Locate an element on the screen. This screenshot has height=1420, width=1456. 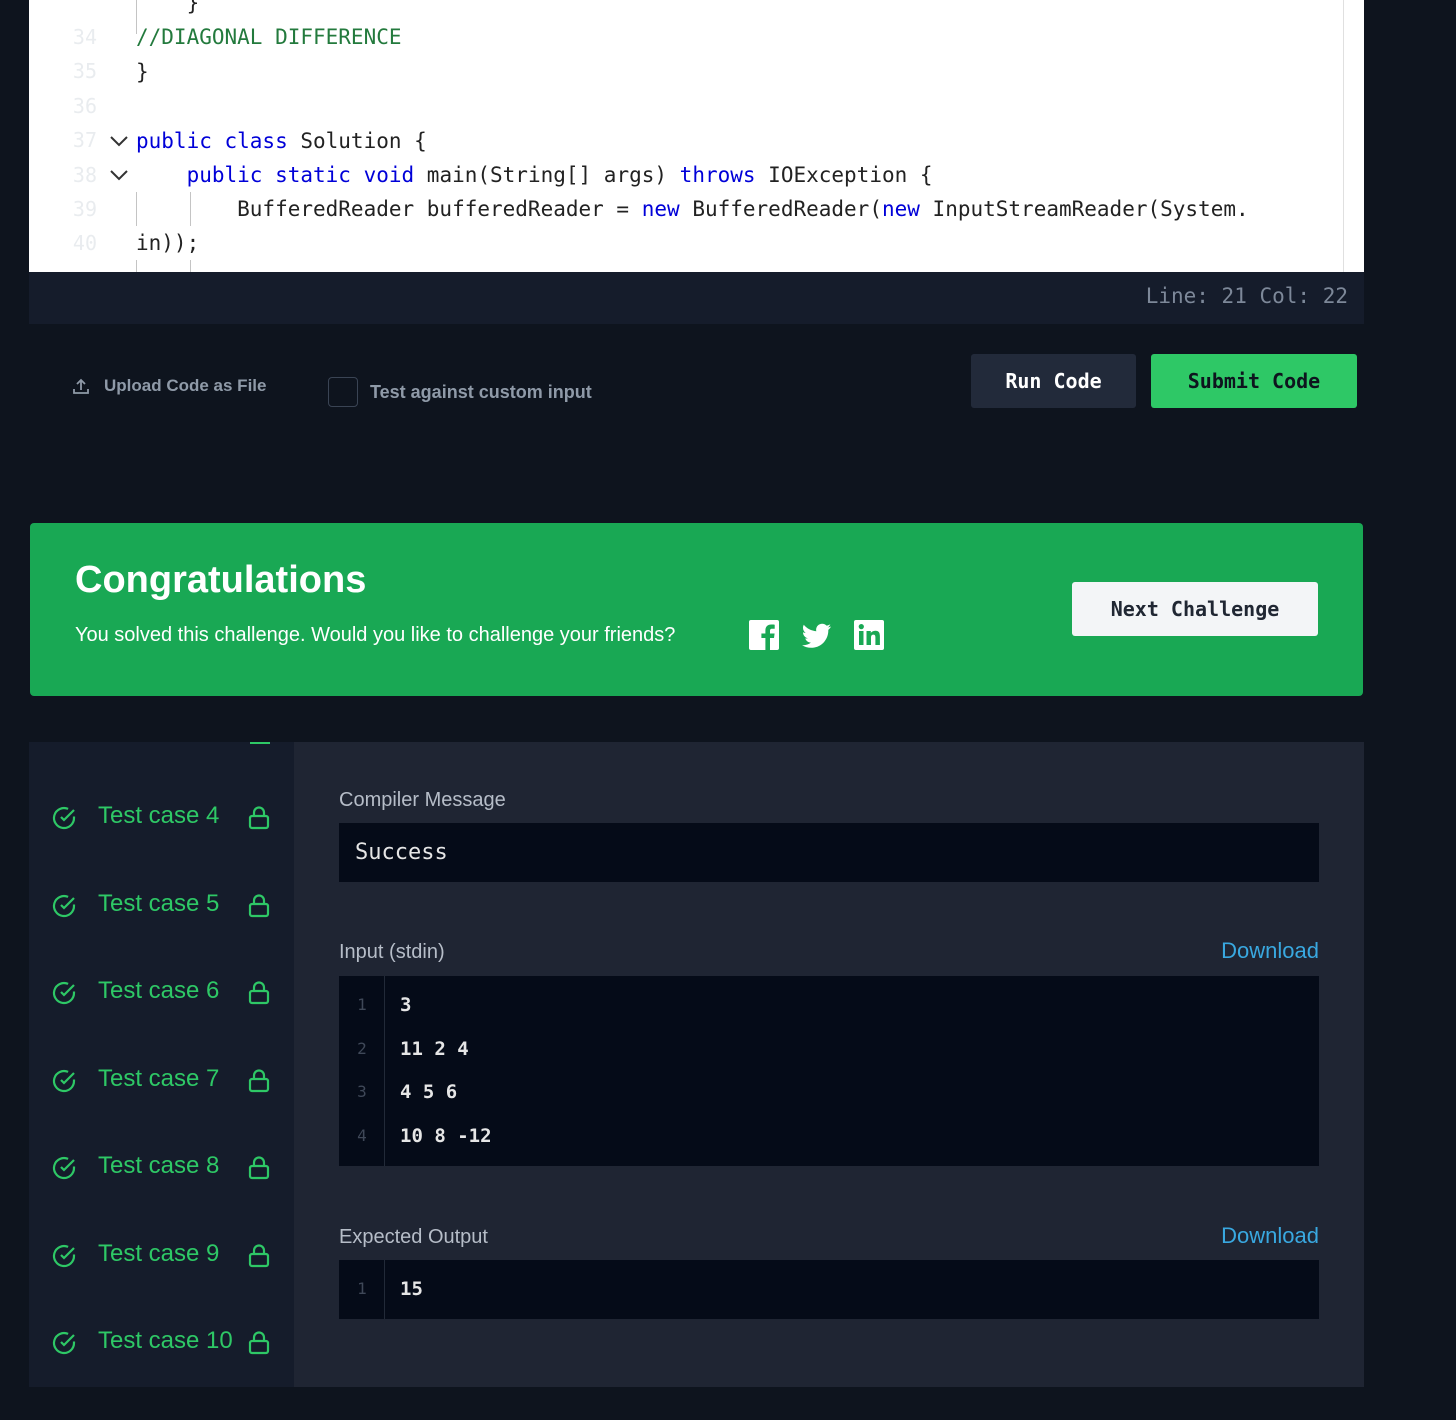
expected-output-label: Expected Output is located at coordinates (413, 1237).